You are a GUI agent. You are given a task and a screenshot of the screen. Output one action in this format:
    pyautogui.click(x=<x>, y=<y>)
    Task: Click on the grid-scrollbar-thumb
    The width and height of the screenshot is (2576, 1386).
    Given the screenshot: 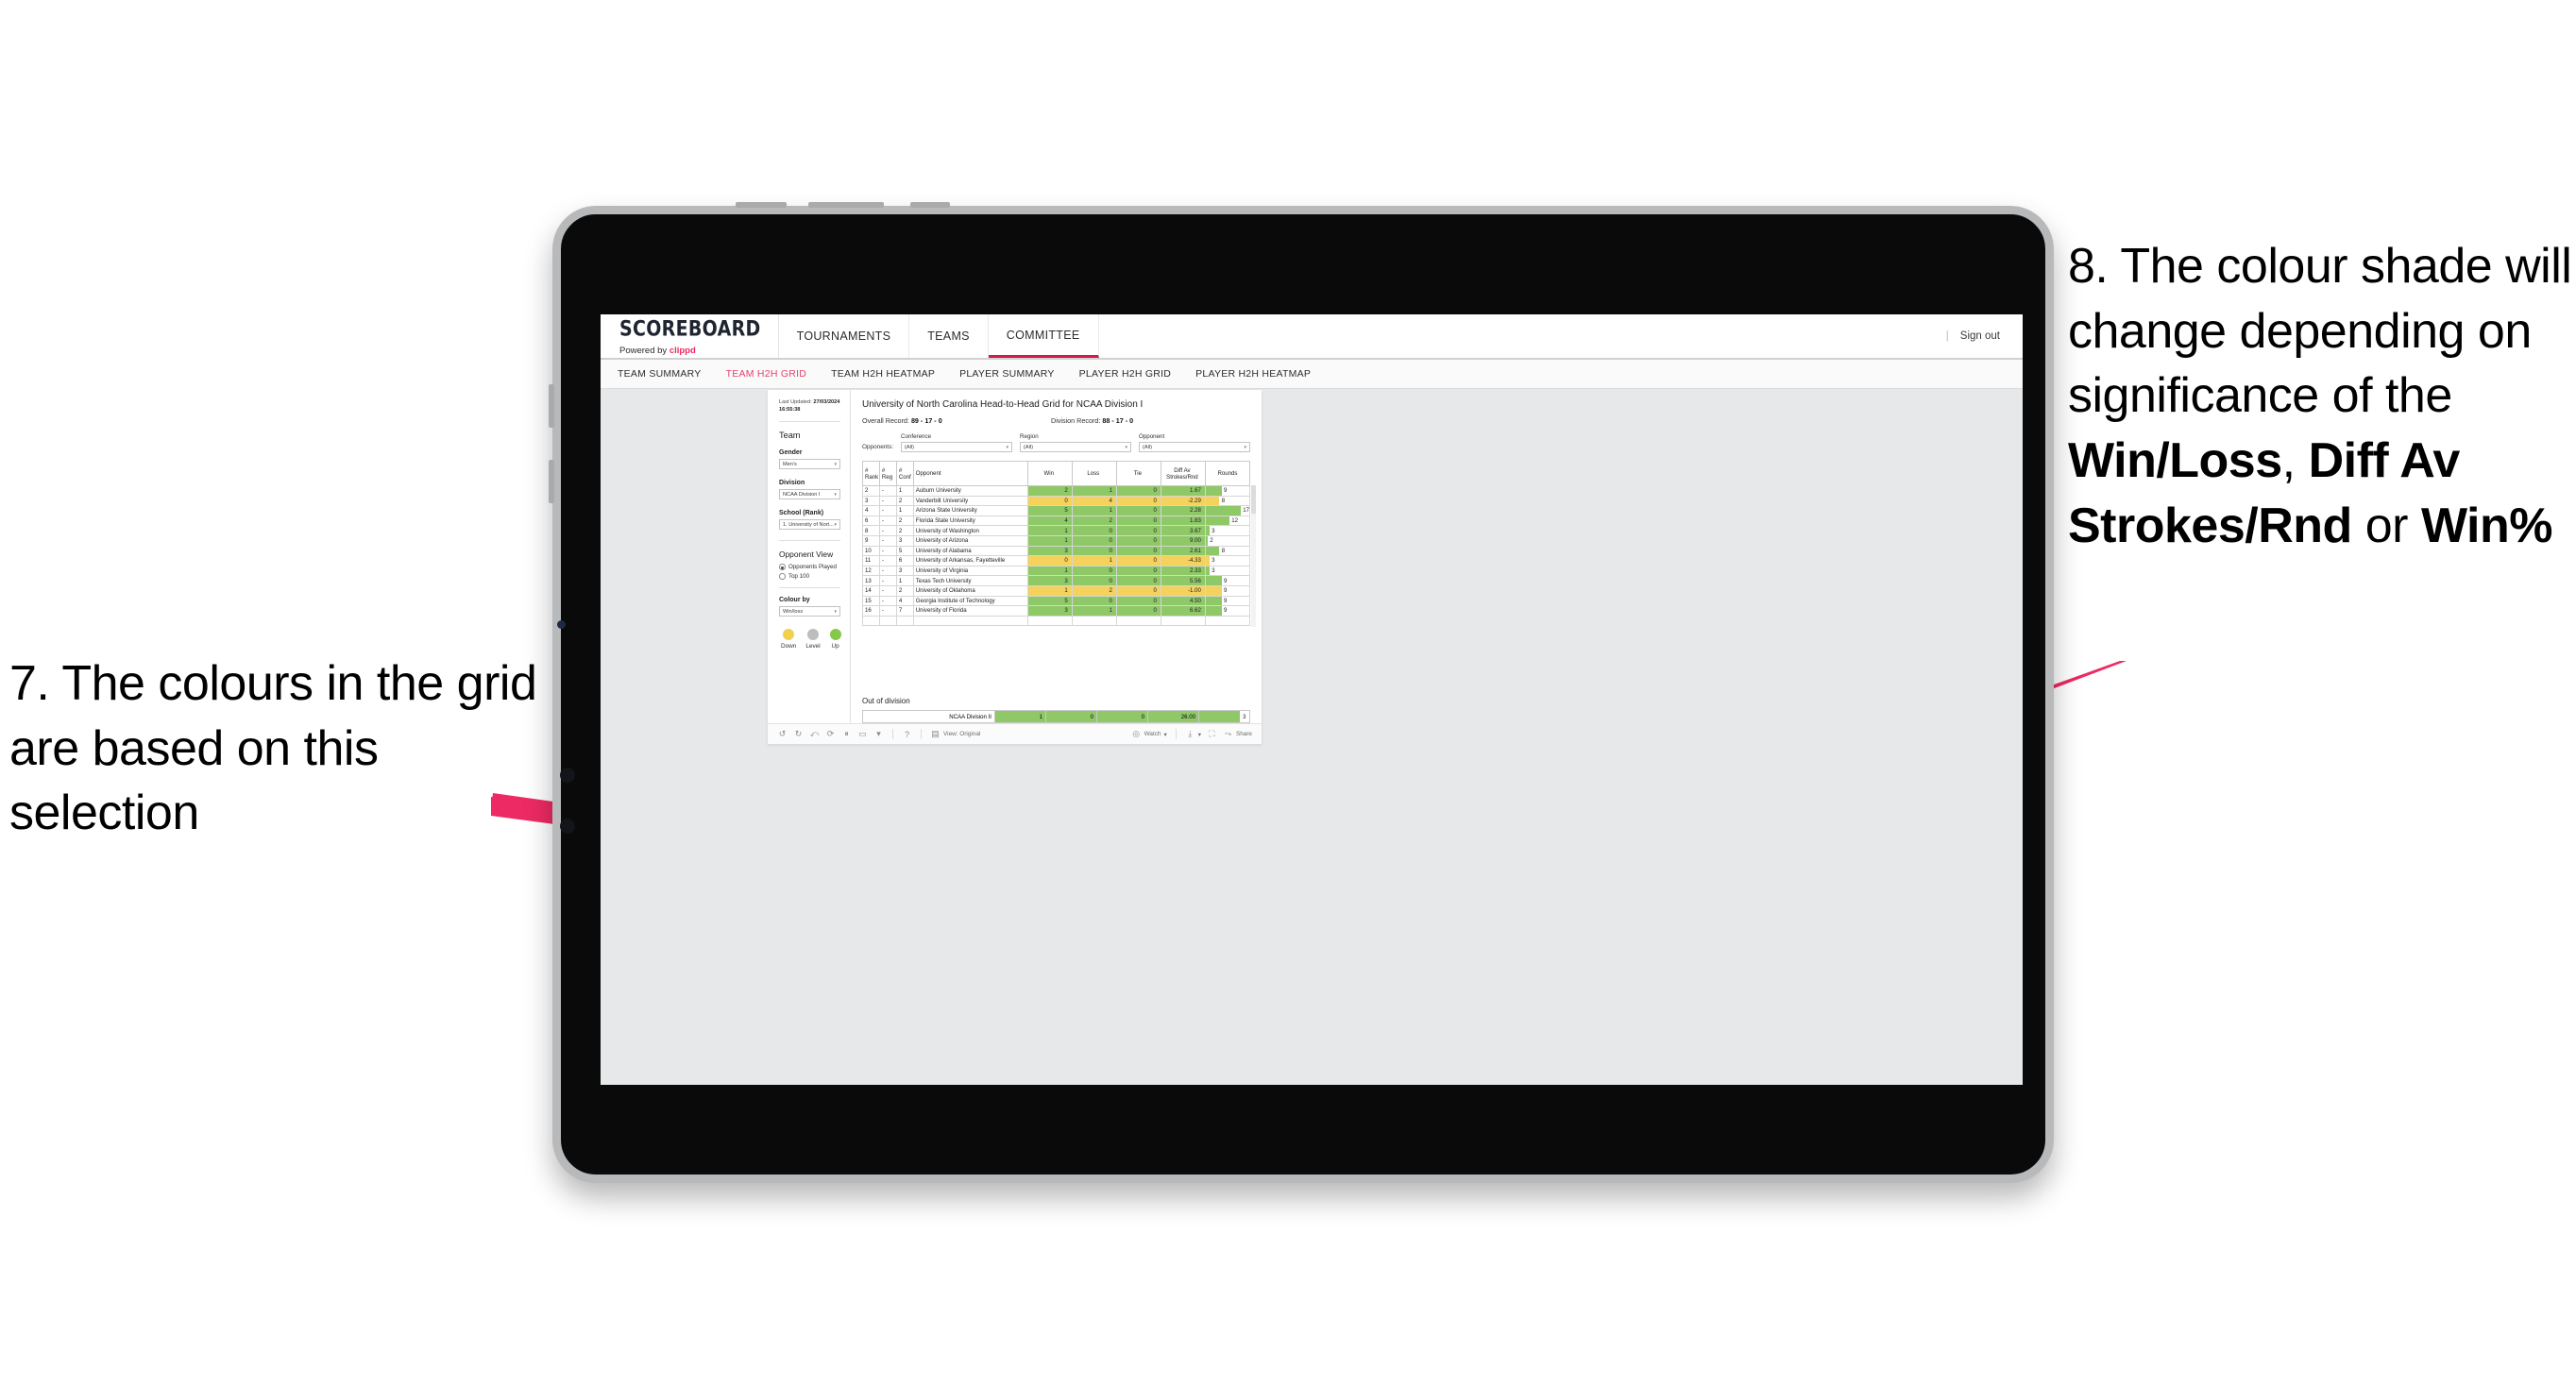 What is the action you would take?
    pyautogui.click(x=1253, y=500)
    